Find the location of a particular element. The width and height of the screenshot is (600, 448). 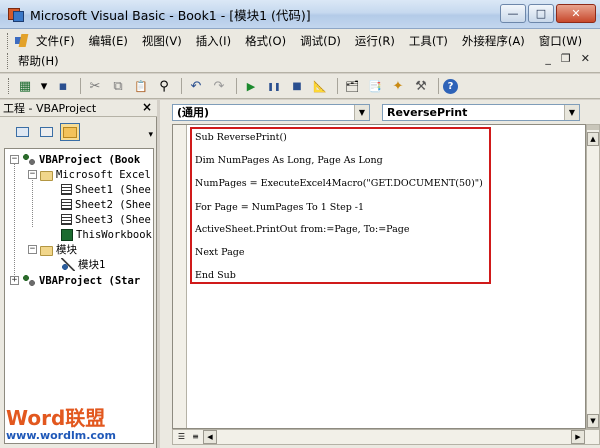

tree-label: 模块 is located at coordinates (66, 250).